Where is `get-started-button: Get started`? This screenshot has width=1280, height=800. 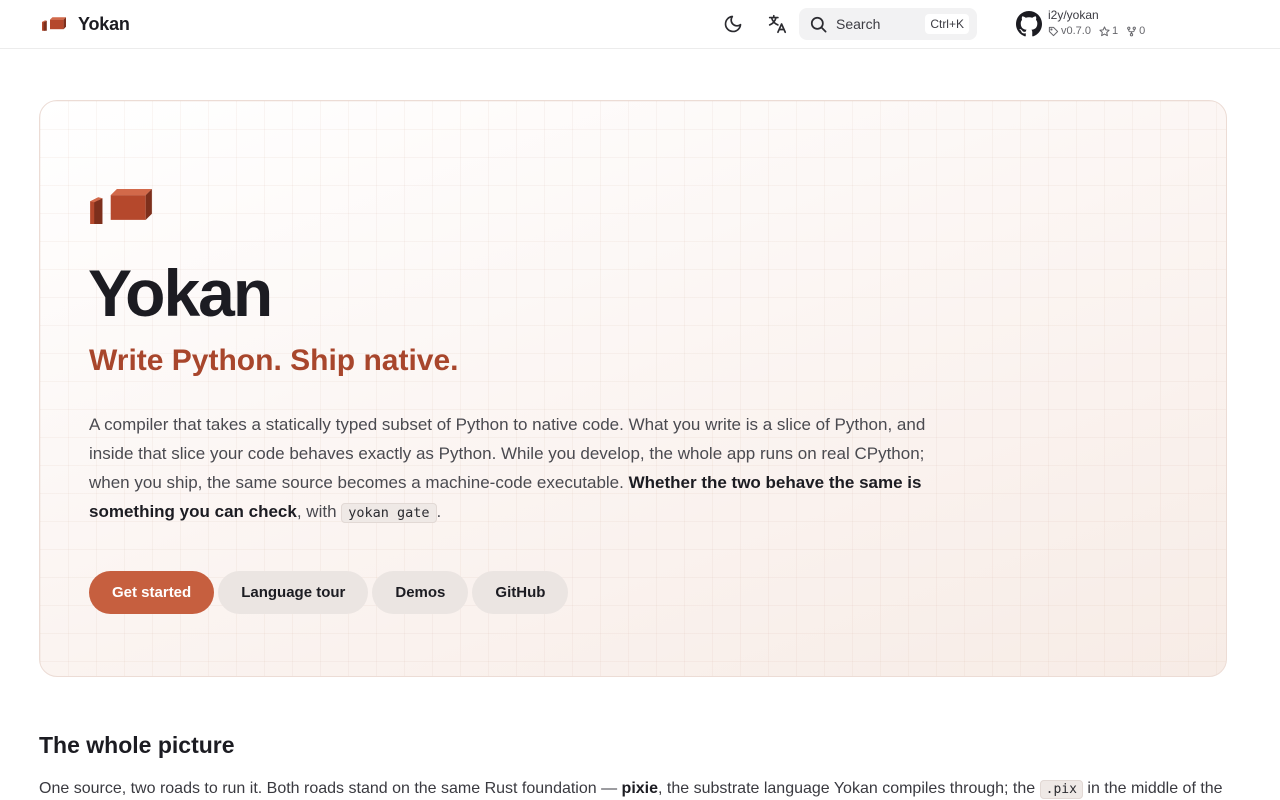 get-started-button: Get started is located at coordinates (152, 592).